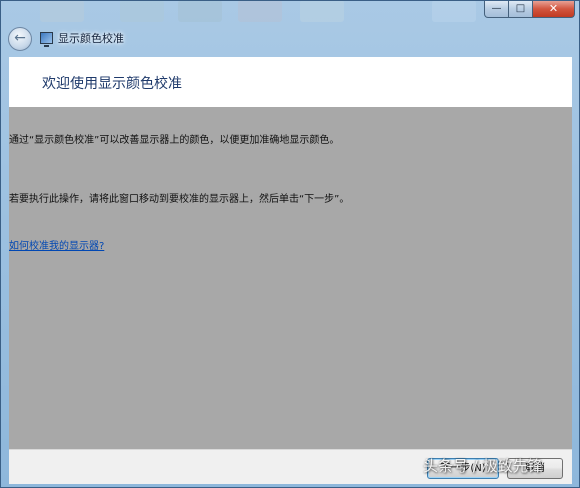  Describe the element at coordinates (91, 38) in the screenshot. I see `window-title: 显示颜色校准` at that location.